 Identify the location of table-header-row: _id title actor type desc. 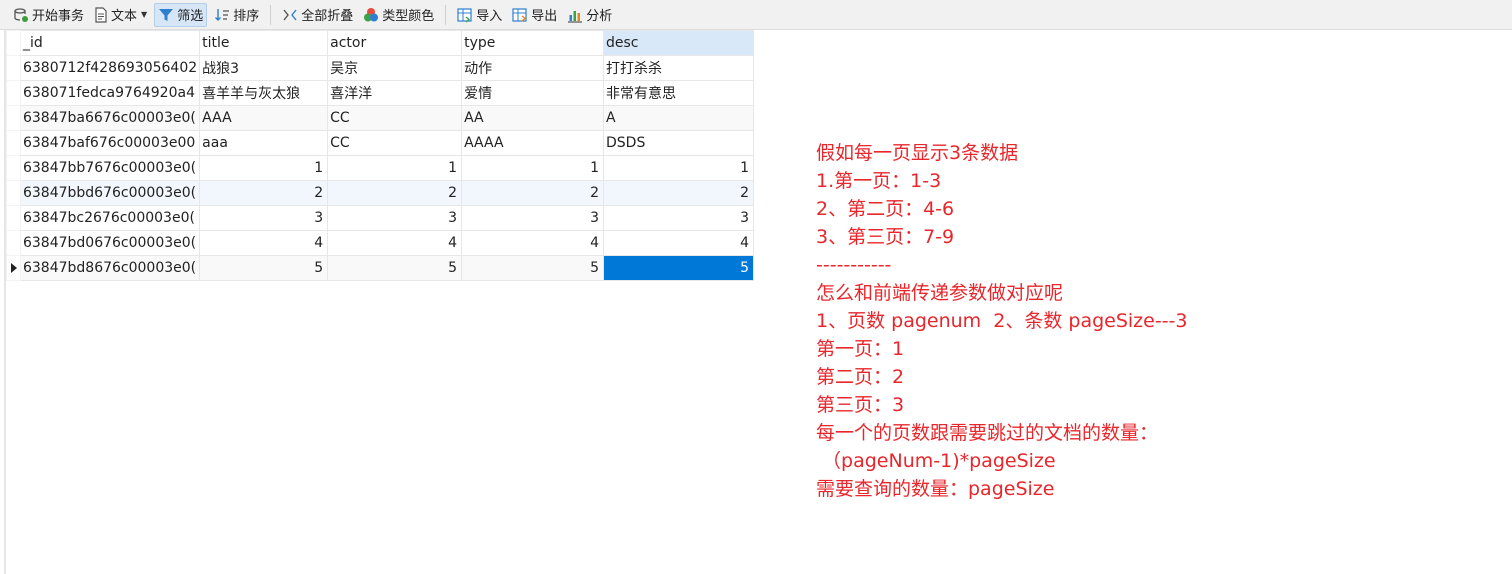
(380, 43).